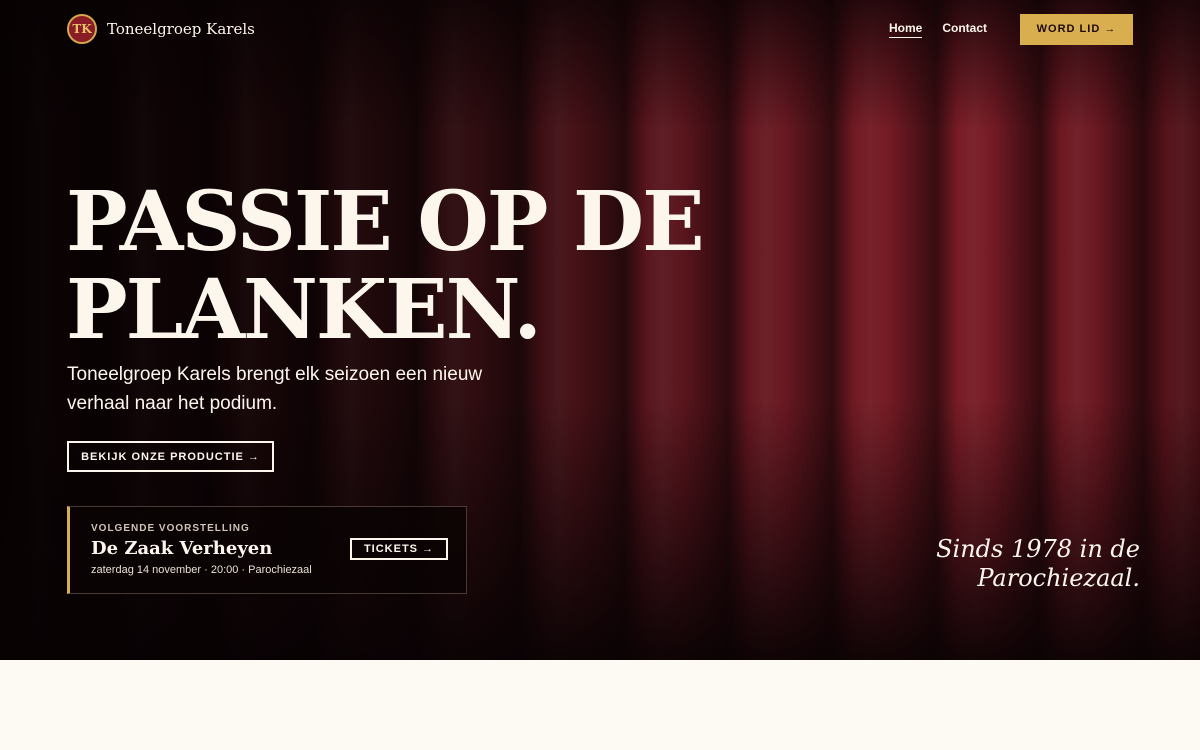 The width and height of the screenshot is (1200, 750). Describe the element at coordinates (905, 29) in the screenshot. I see `nav-home-link: Home` at that location.